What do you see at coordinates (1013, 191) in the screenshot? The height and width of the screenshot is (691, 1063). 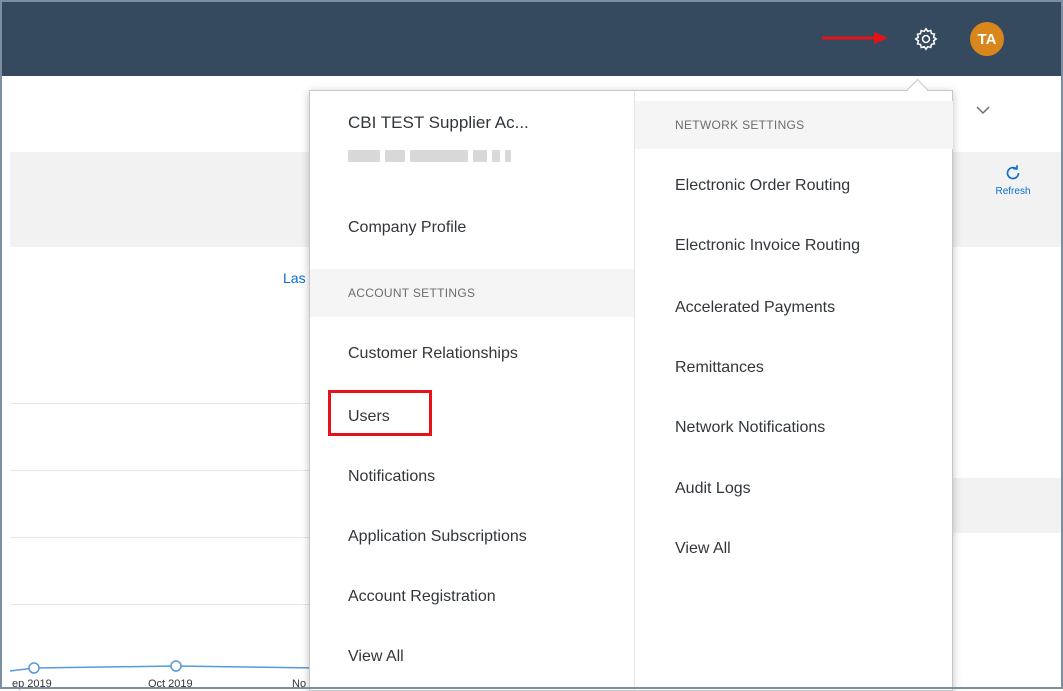 I see `refresh-label: Refresh` at bounding box center [1013, 191].